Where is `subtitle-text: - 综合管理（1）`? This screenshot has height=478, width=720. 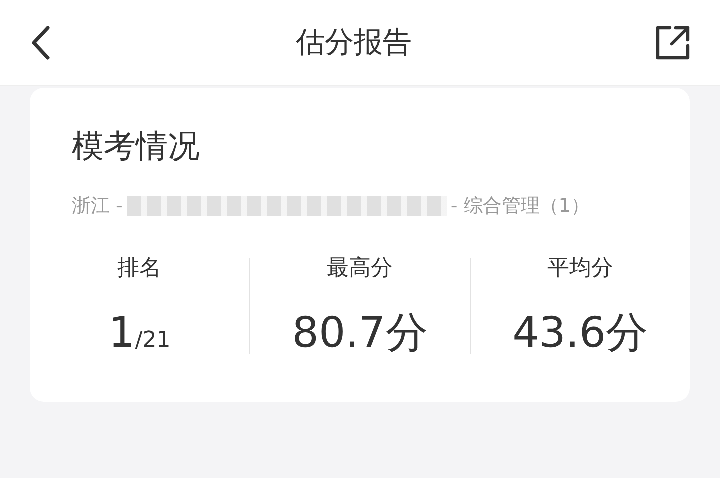 subtitle-text: - 综合管理（1） is located at coordinates (520, 206).